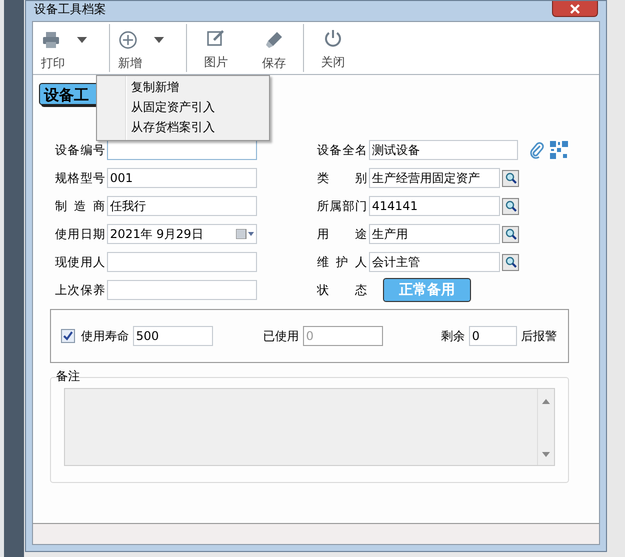 The image size is (625, 557). Describe the element at coordinates (342, 262) in the screenshot. I see `field-label: 维 护 人` at that location.